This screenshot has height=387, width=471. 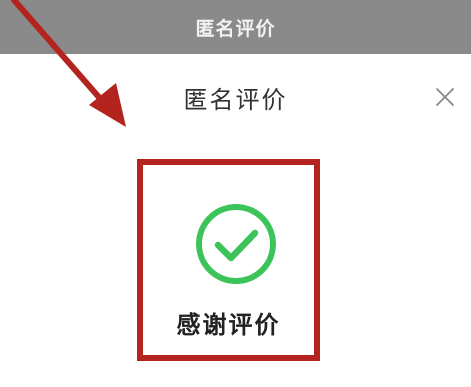 I want to click on sheet-title: 匿名评价, so click(x=235, y=100).